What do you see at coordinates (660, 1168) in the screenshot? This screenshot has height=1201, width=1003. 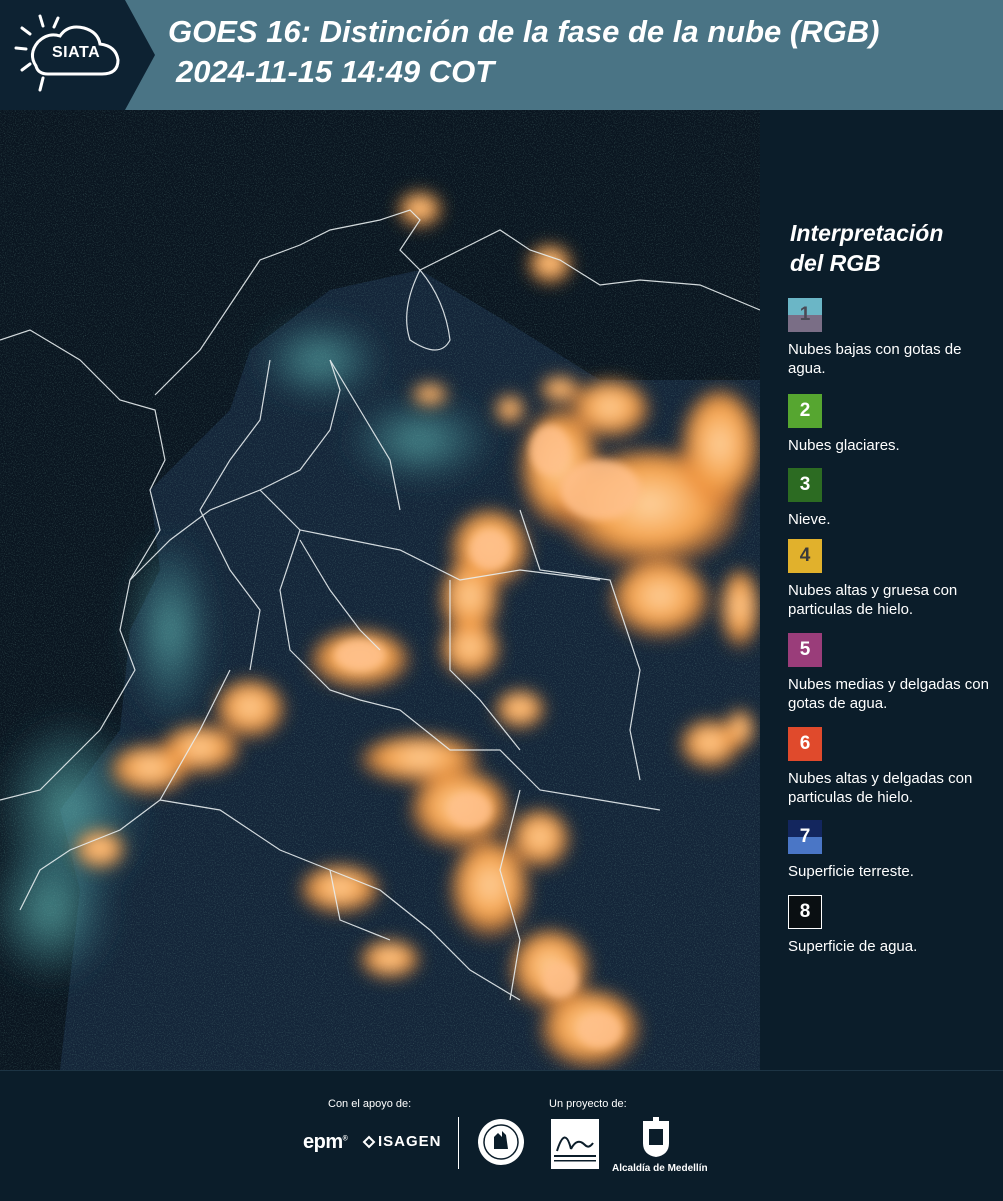 I see `alcaldia-logo-text: Alcaldía de Medellín` at bounding box center [660, 1168].